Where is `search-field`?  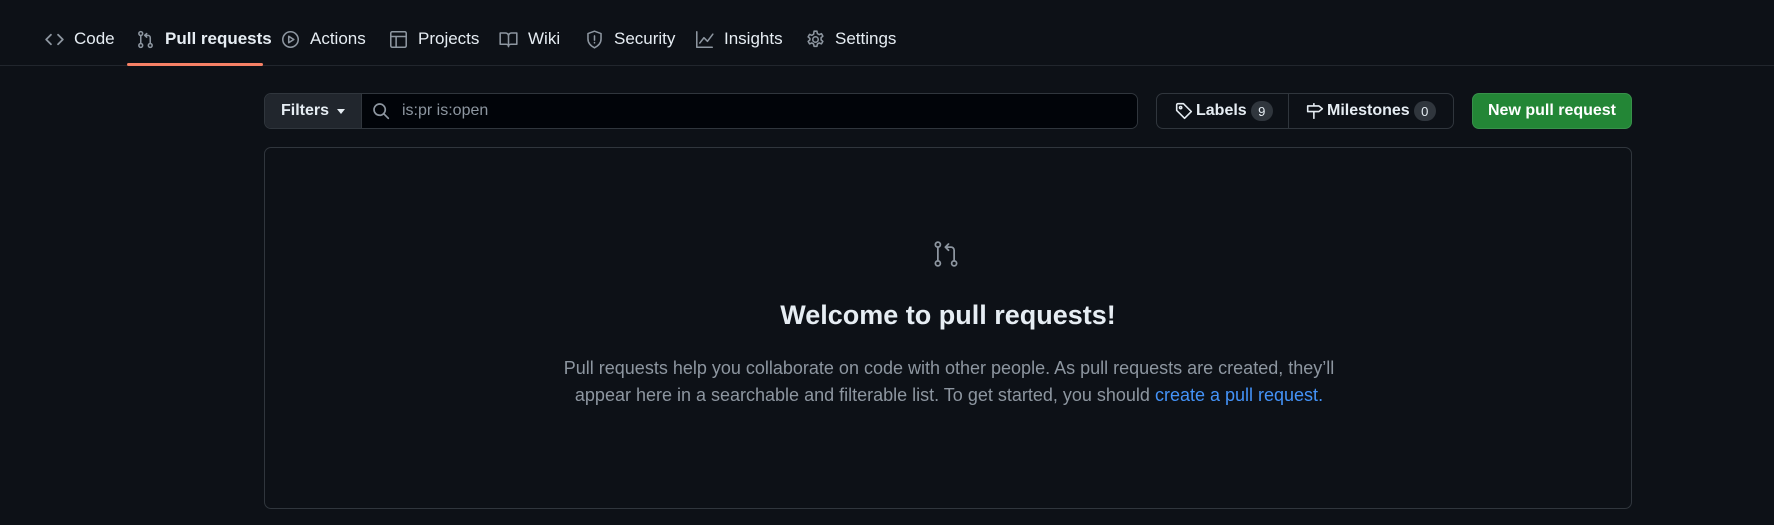 search-field is located at coordinates (749, 111).